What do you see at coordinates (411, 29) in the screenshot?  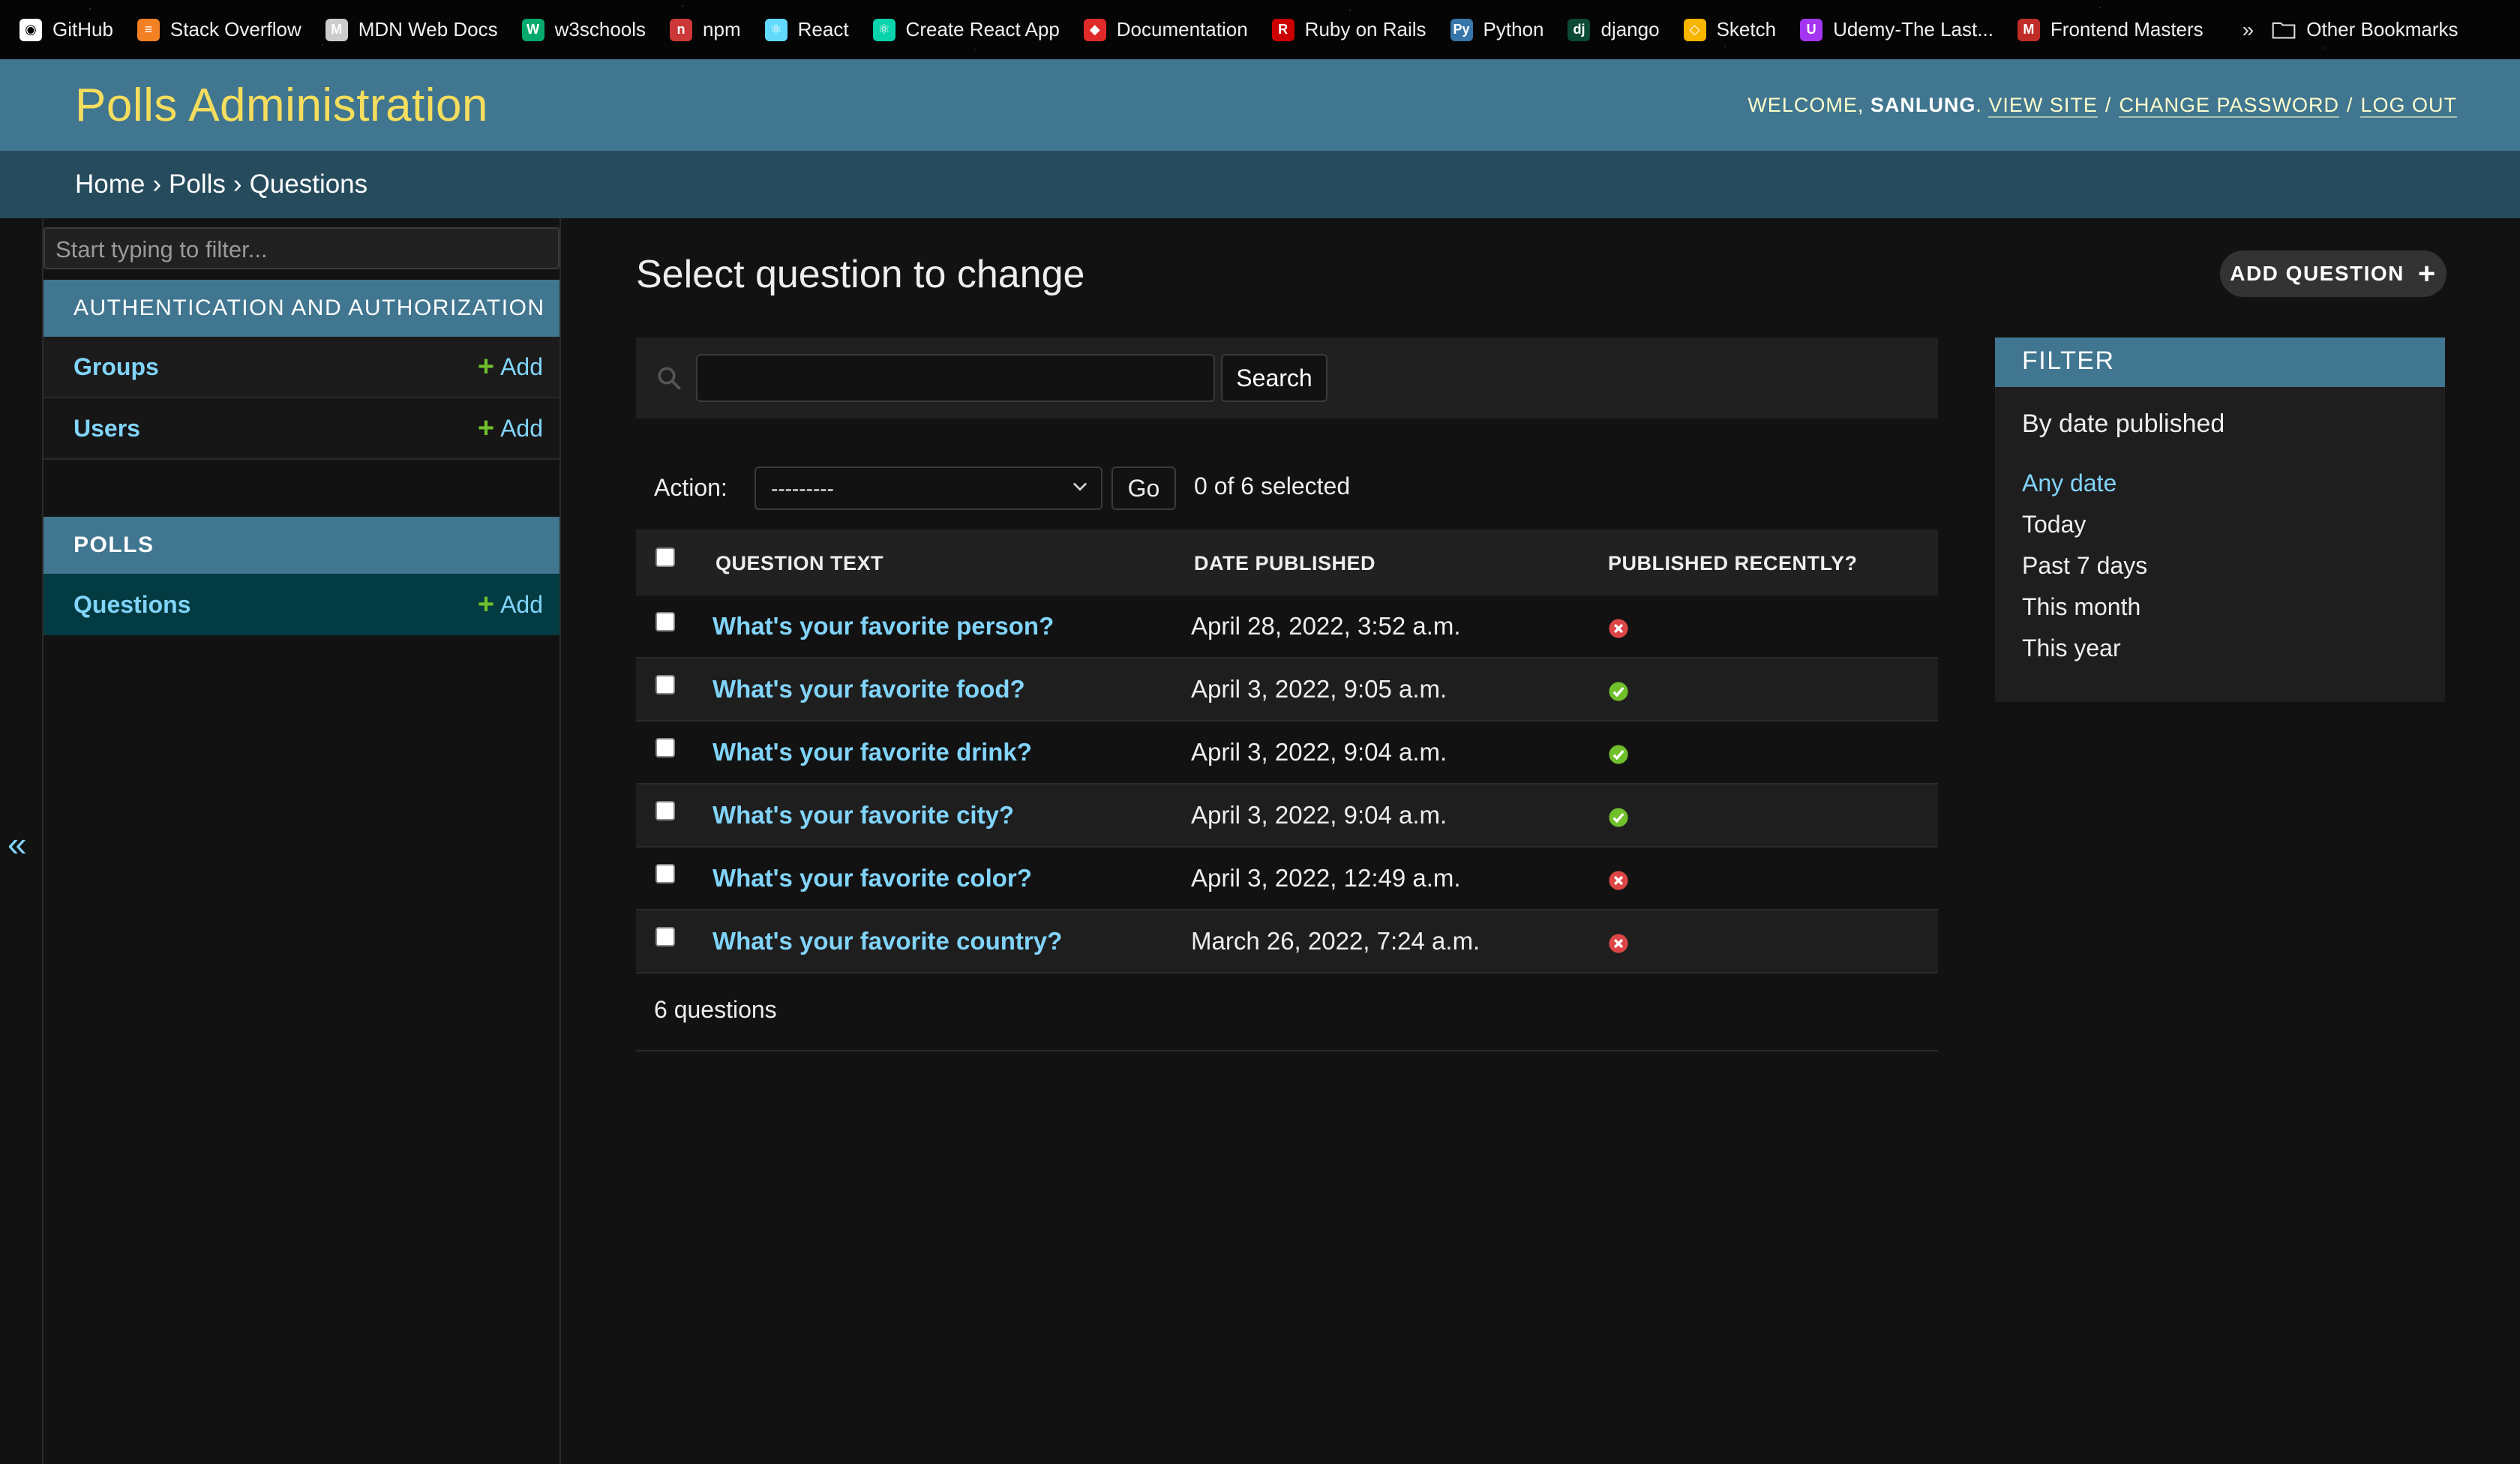 I see `bookmark-item: M MDN Web Docs` at bounding box center [411, 29].